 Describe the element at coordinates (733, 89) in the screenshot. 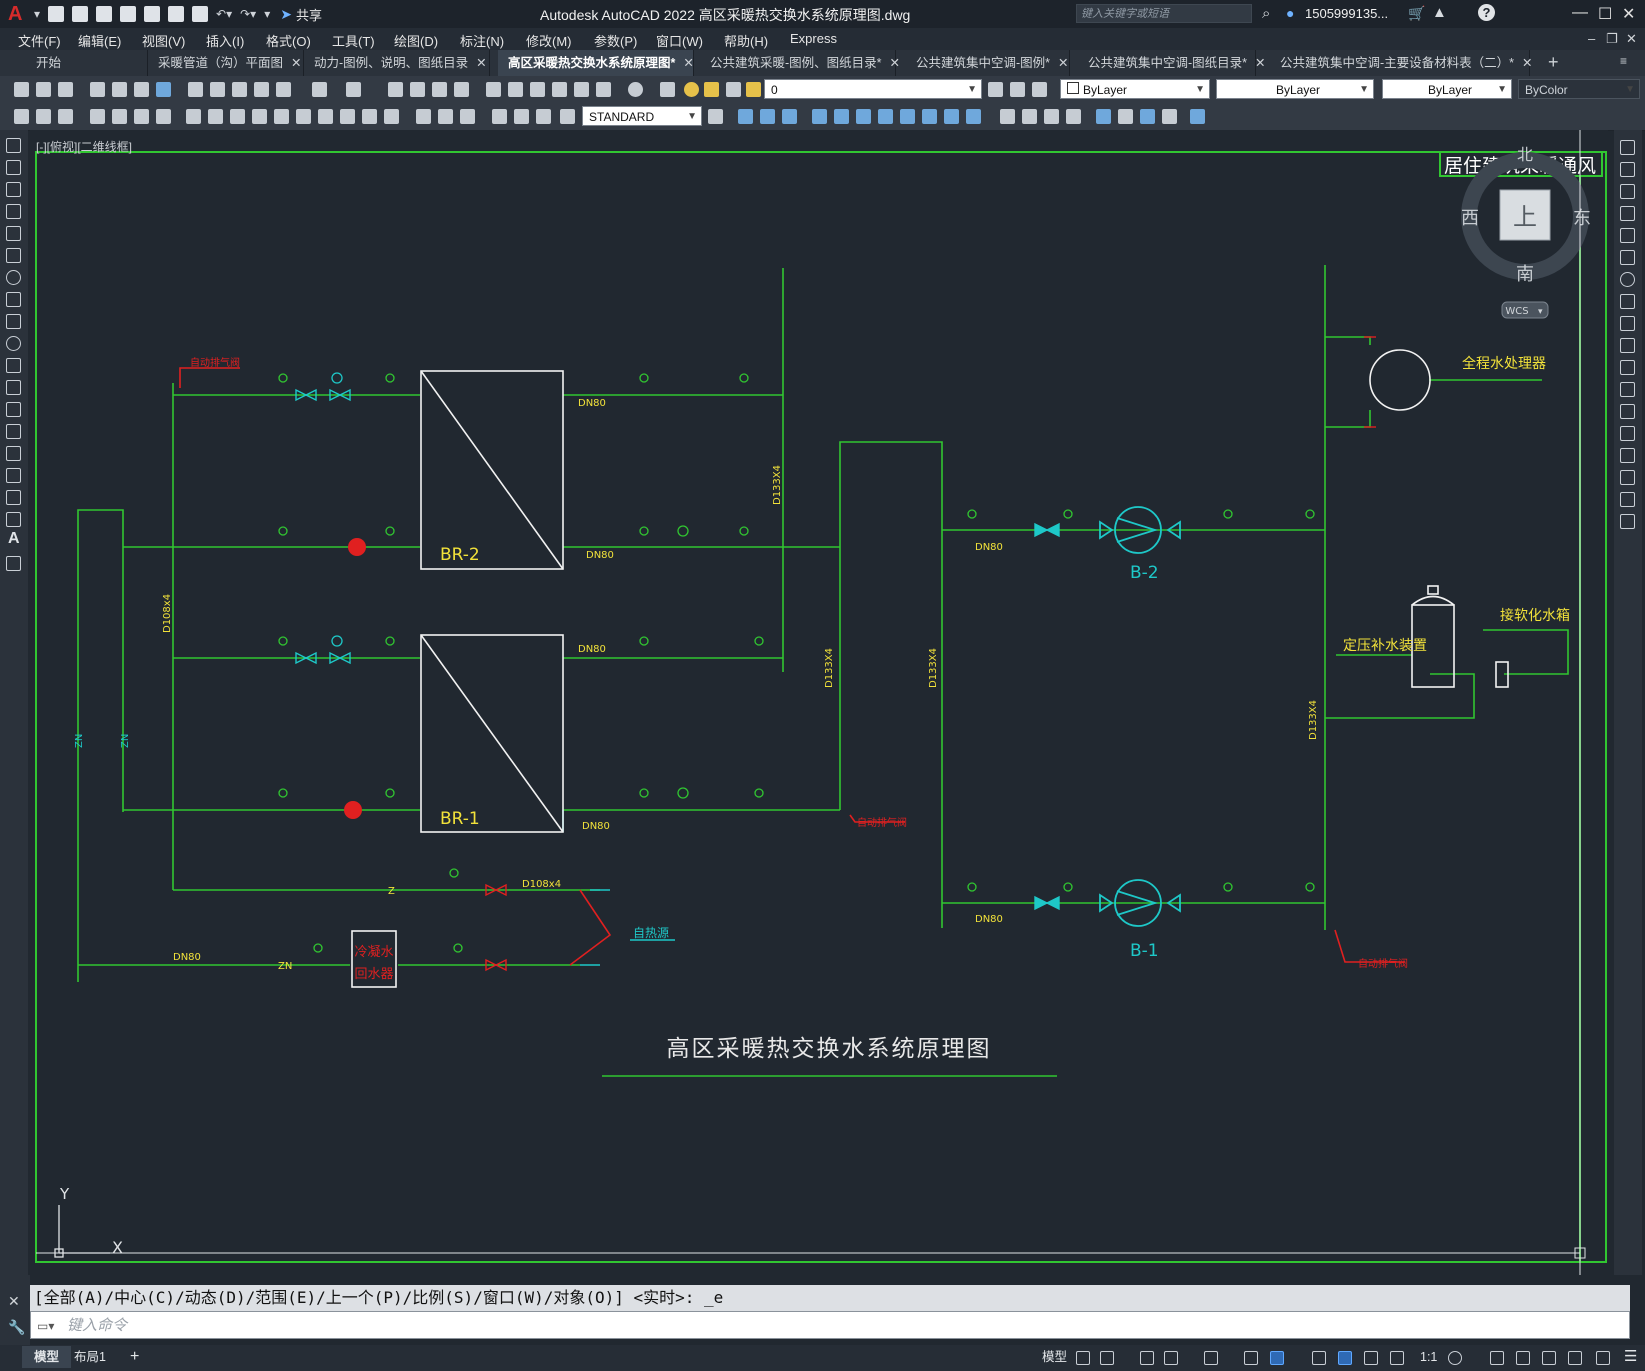

I see `layer-vp-freeze-icon` at that location.